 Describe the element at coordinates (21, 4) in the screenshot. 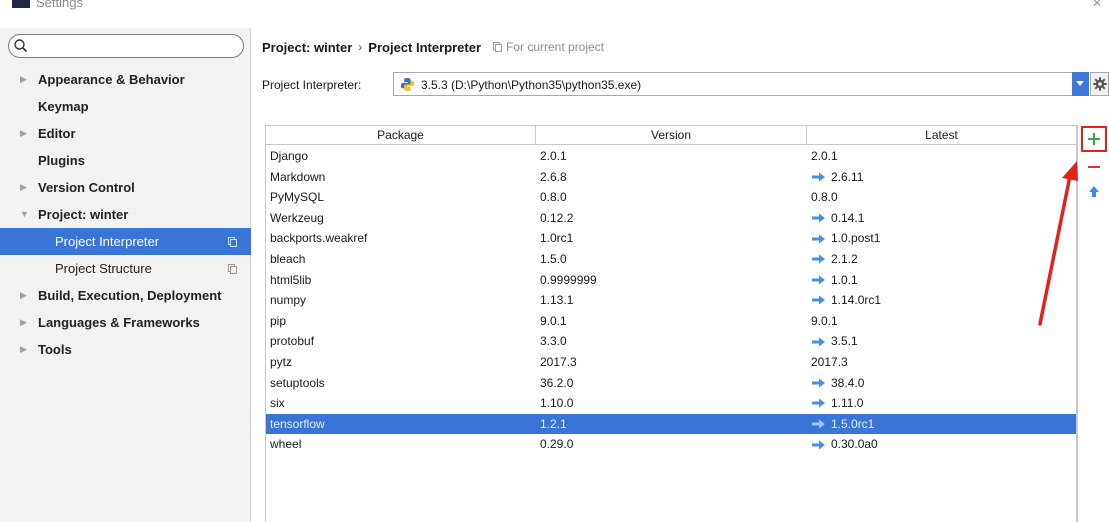

I see `app-icon` at that location.